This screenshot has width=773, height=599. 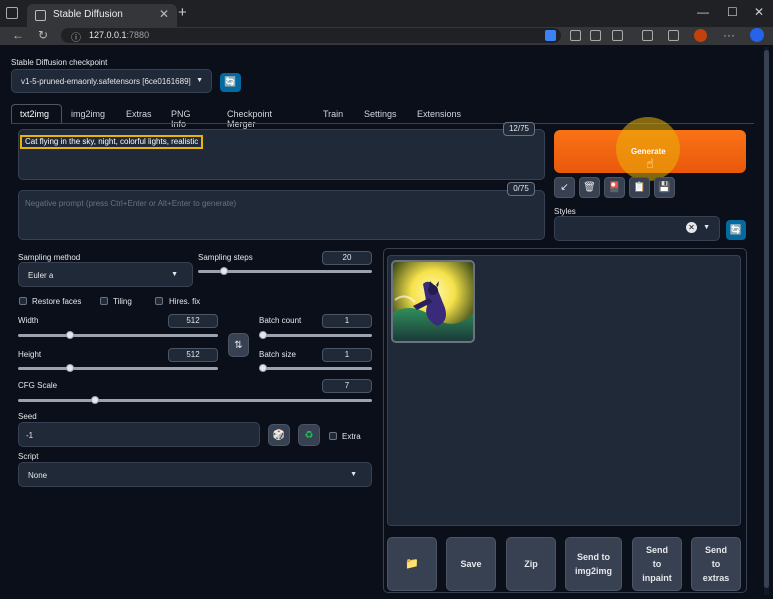 I want to click on new-tab-icon: +, so click(x=182, y=12).